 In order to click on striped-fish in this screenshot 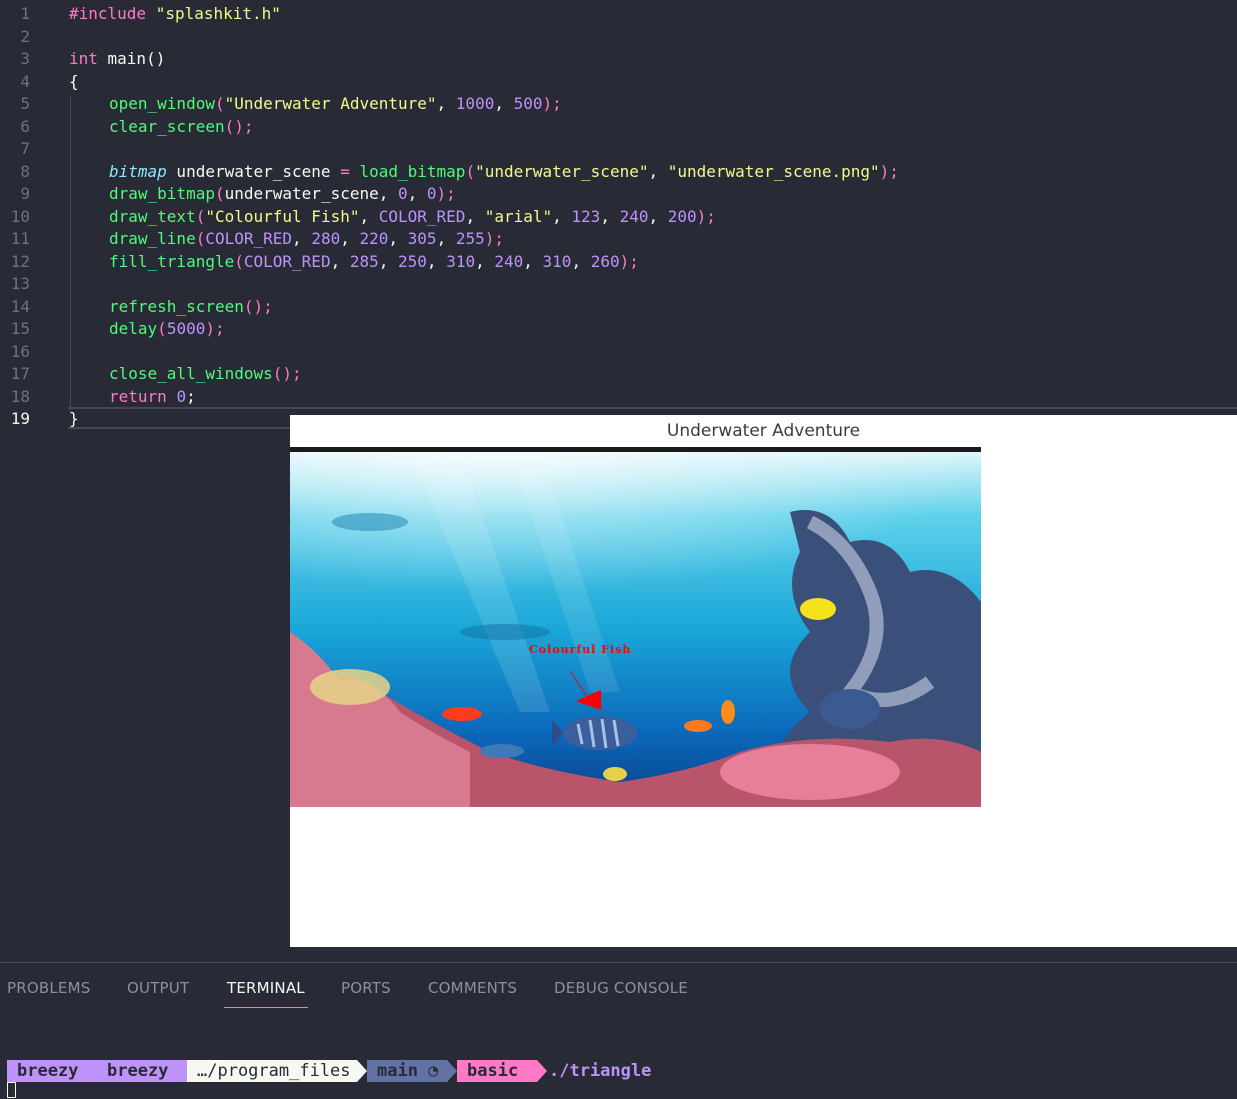, I will do `click(615, 774)`.